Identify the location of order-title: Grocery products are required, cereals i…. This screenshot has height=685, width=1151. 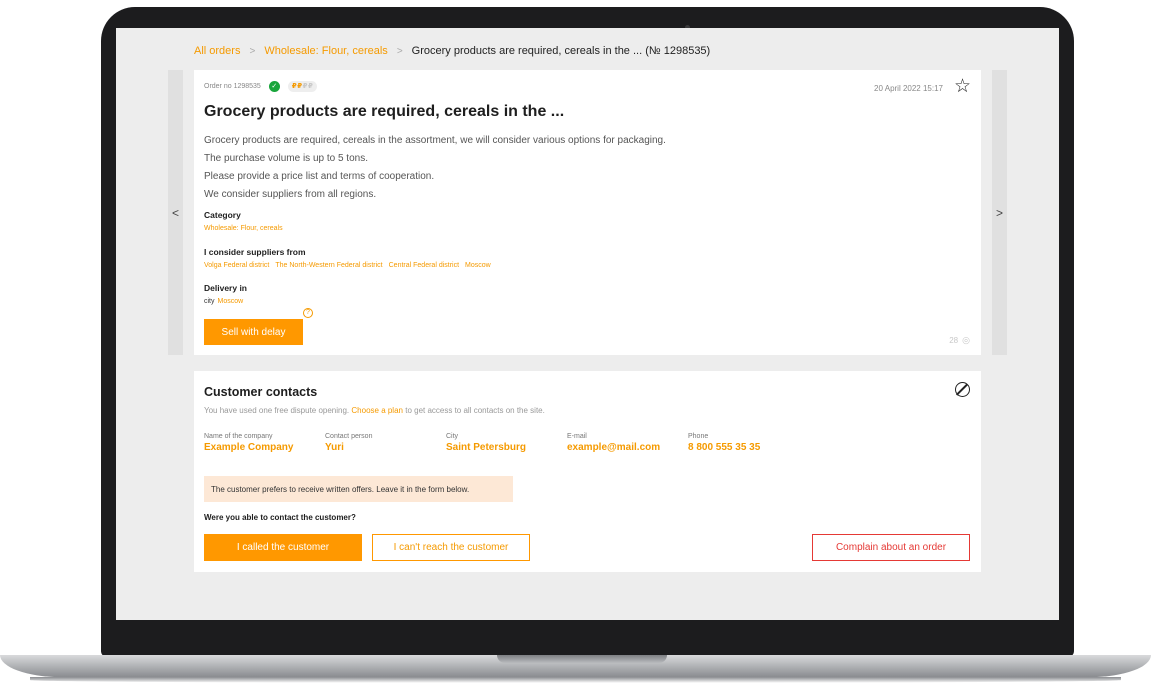
(384, 111).